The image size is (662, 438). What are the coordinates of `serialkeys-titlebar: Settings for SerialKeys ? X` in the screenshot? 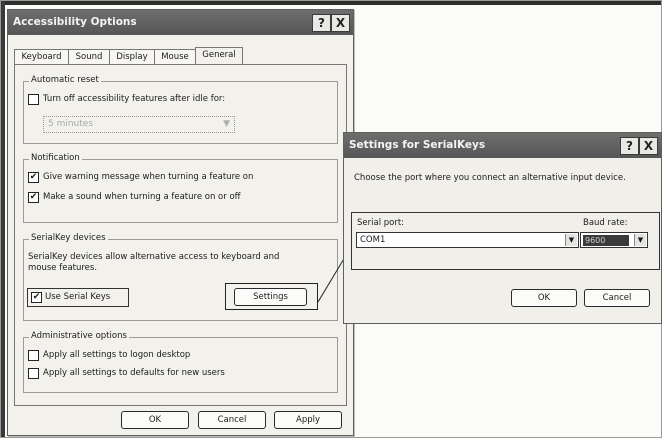 It's located at (502, 145).